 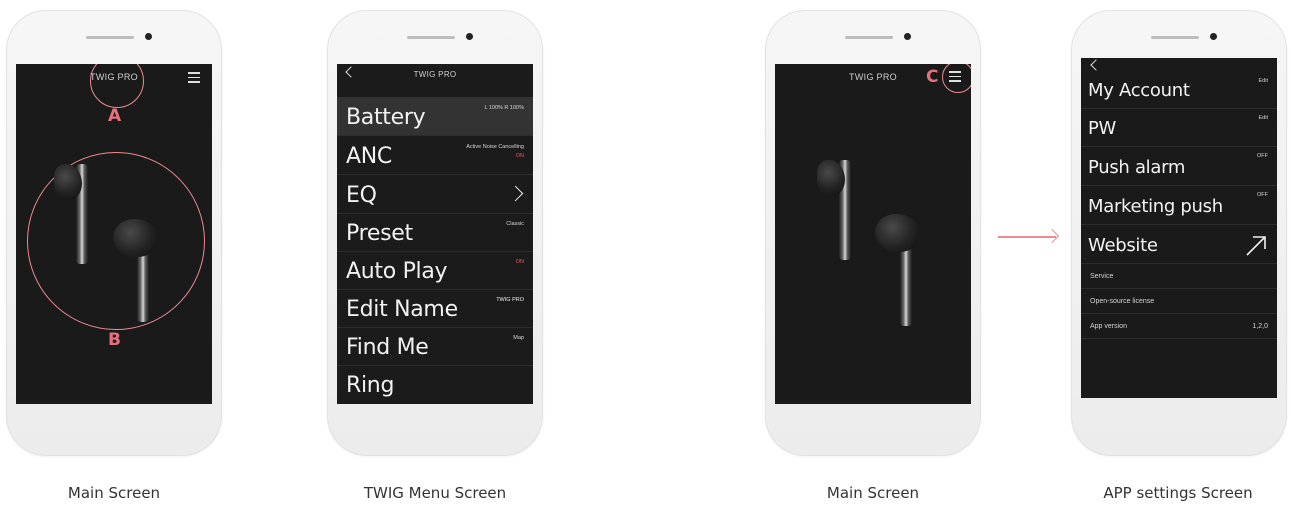 What do you see at coordinates (1102, 276) in the screenshot?
I see `settings-item-label: Service` at bounding box center [1102, 276].